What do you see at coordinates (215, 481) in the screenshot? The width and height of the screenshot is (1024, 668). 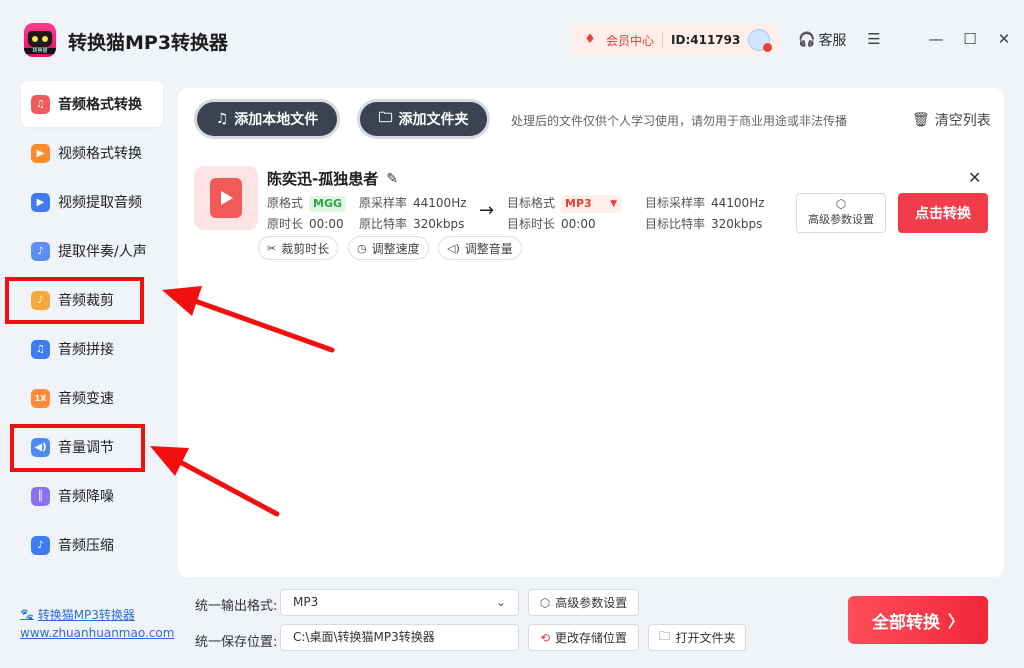 I see `arrow-to-volume` at bounding box center [215, 481].